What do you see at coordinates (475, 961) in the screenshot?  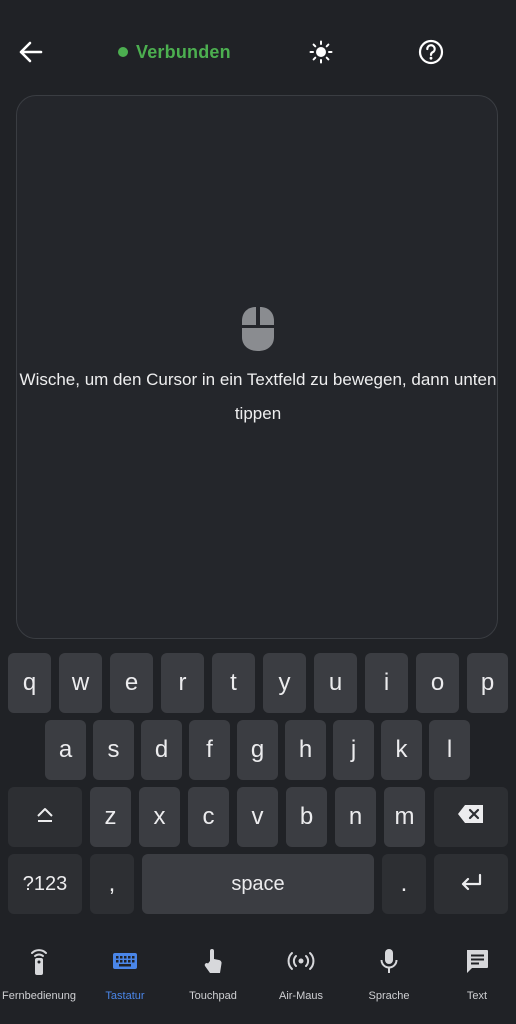 I see `text-message-icon` at bounding box center [475, 961].